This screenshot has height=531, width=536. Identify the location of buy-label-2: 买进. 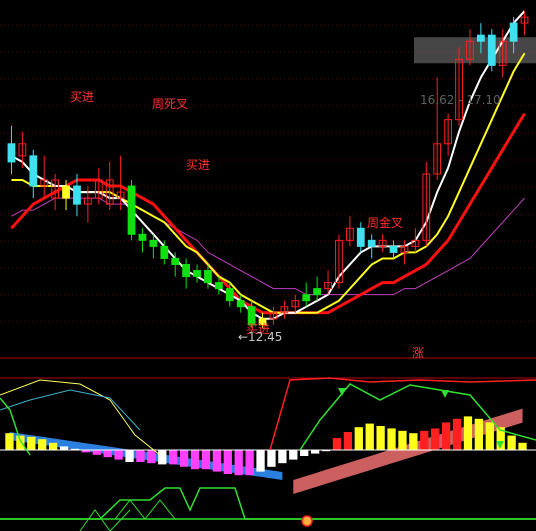
(198, 165).